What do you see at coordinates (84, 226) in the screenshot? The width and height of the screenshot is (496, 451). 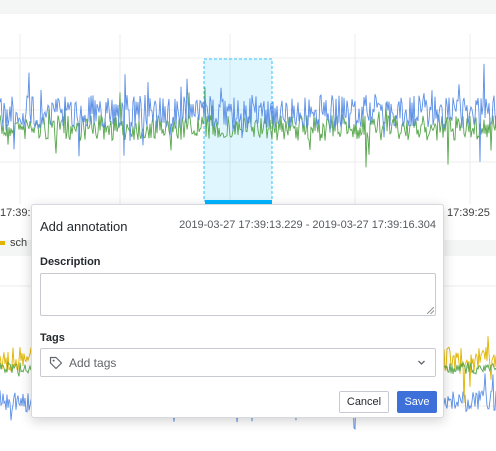 I see `dialog-title: Add annotation` at bounding box center [84, 226].